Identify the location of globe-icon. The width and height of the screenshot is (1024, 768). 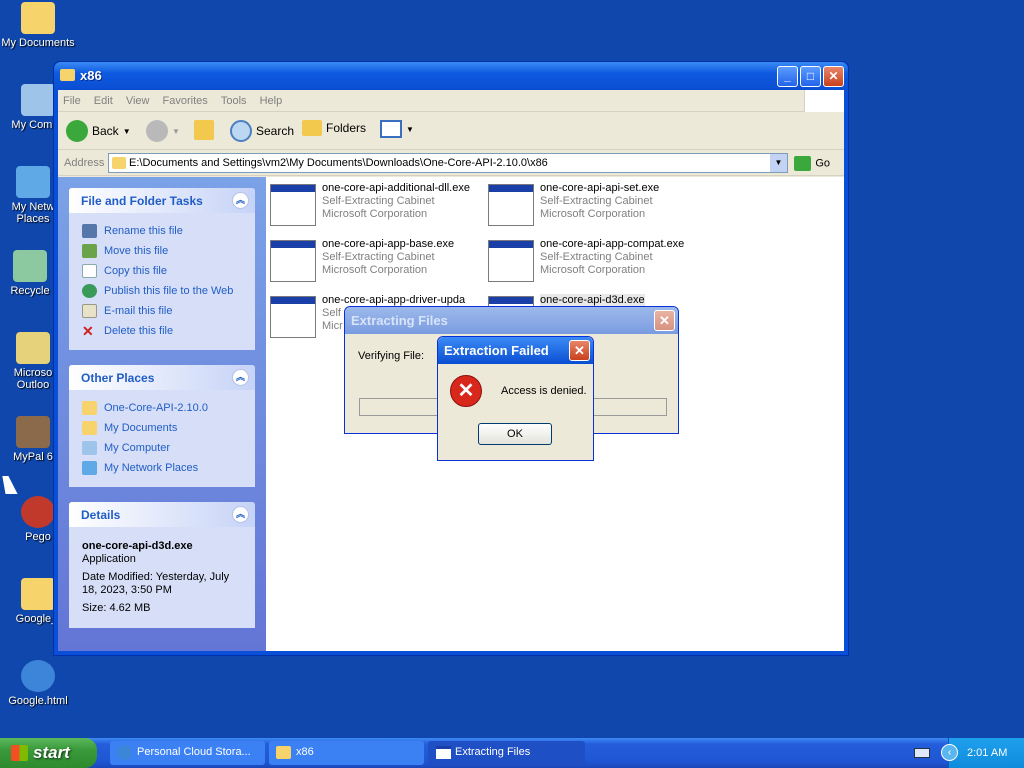
(89, 291).